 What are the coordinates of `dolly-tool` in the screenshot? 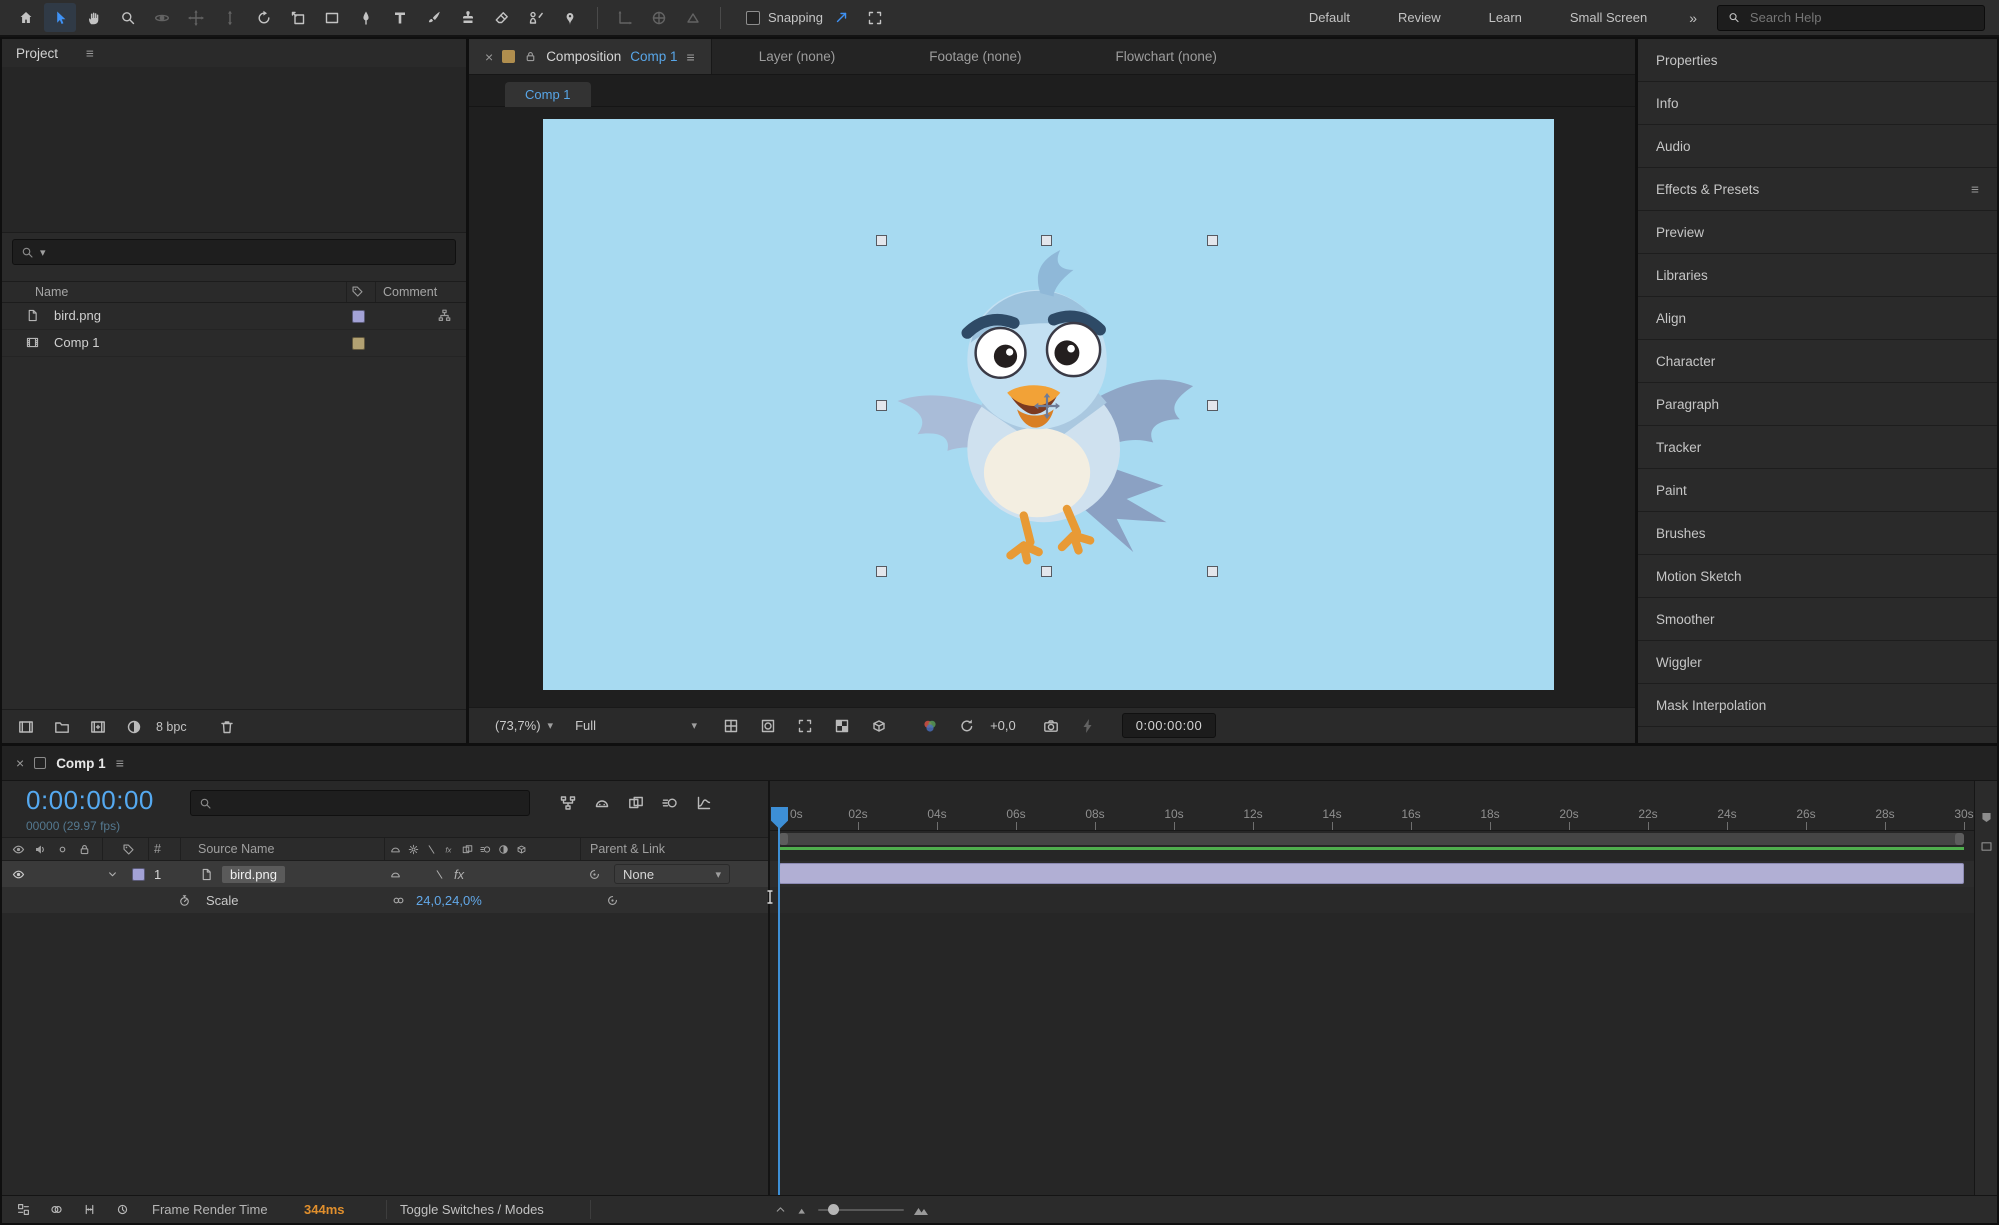 It's located at (230, 17).